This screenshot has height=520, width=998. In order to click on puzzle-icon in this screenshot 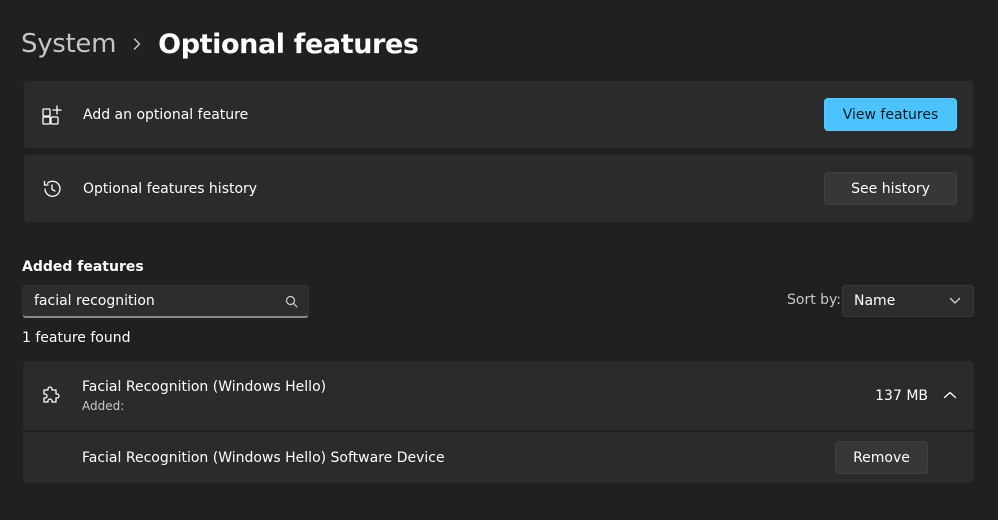, I will do `click(51, 396)`.